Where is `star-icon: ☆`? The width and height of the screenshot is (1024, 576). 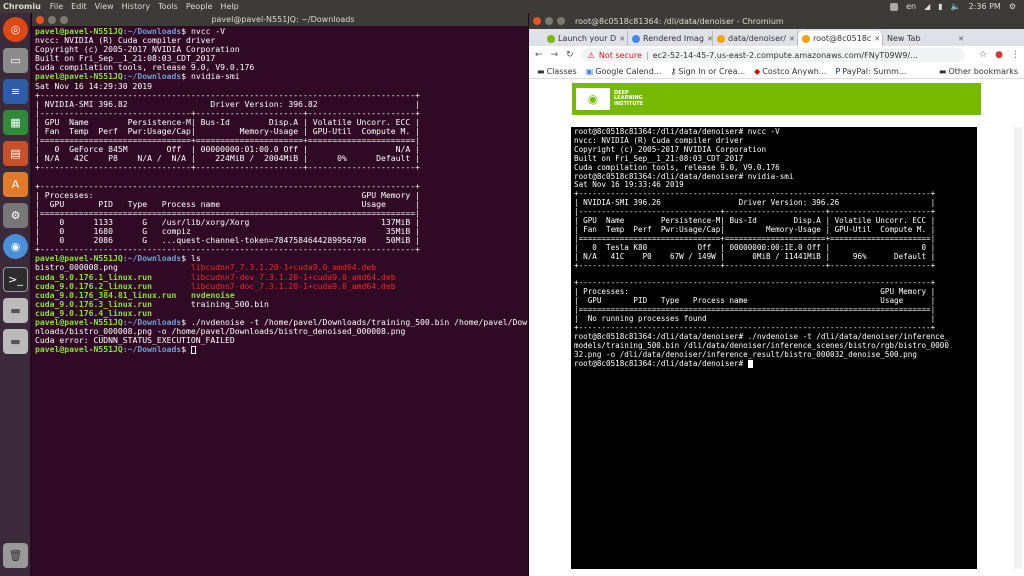
star-icon: ☆ is located at coordinates (983, 55).